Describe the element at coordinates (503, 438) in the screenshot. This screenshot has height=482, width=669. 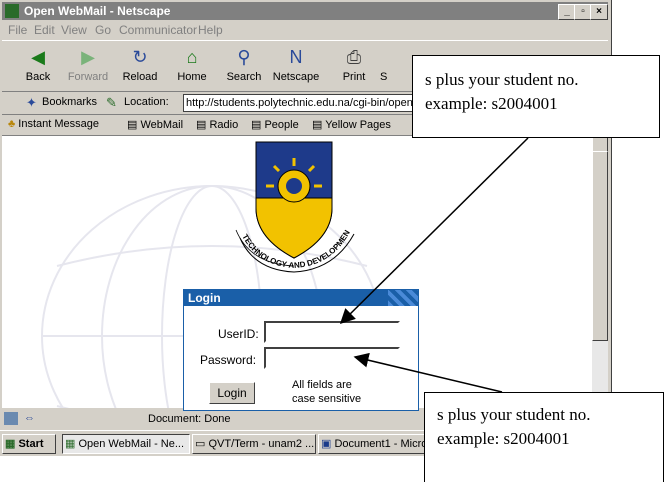
I see `callout-bottom-line2: example: s2004001` at that location.